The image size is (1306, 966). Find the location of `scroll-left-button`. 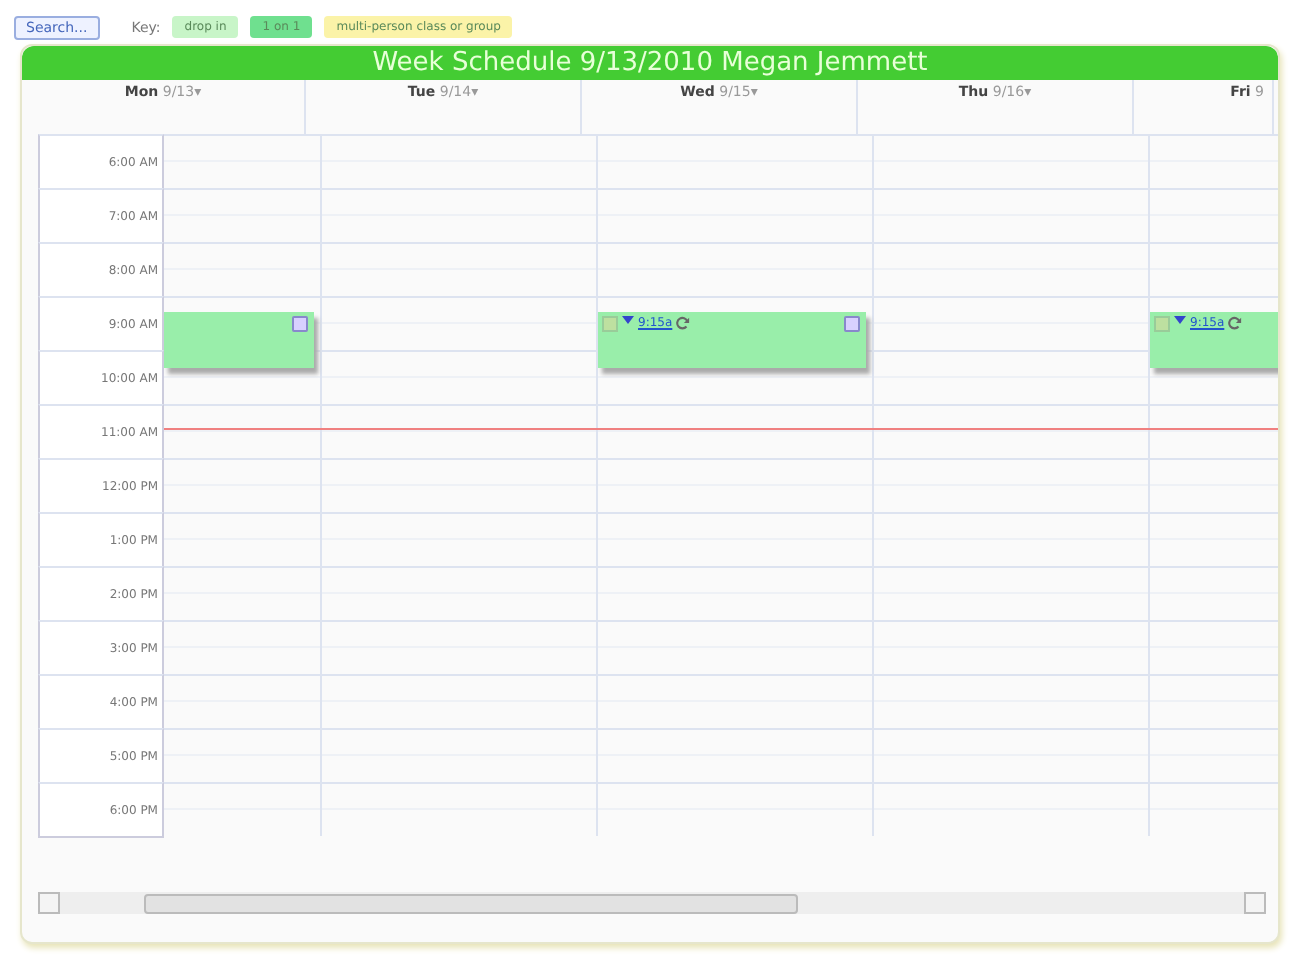

scroll-left-button is located at coordinates (49, 903).